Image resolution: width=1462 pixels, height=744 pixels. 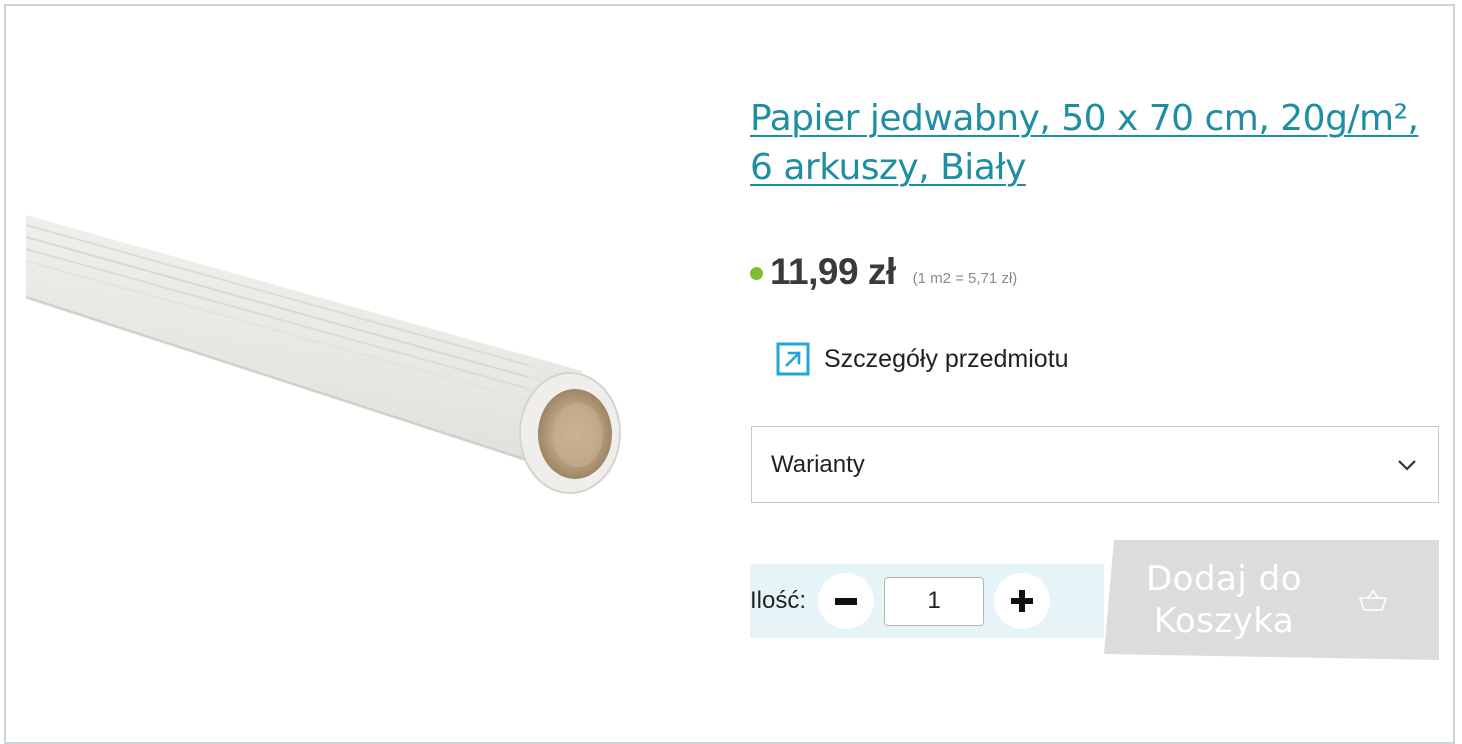 I want to click on add-to-cart-label-line2: Koszyka, so click(x=1224, y=621).